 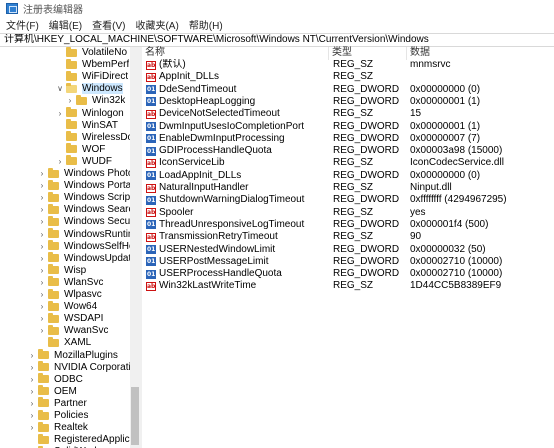 What do you see at coordinates (60, 125) in the screenshot?
I see `no-chevron` at bounding box center [60, 125].